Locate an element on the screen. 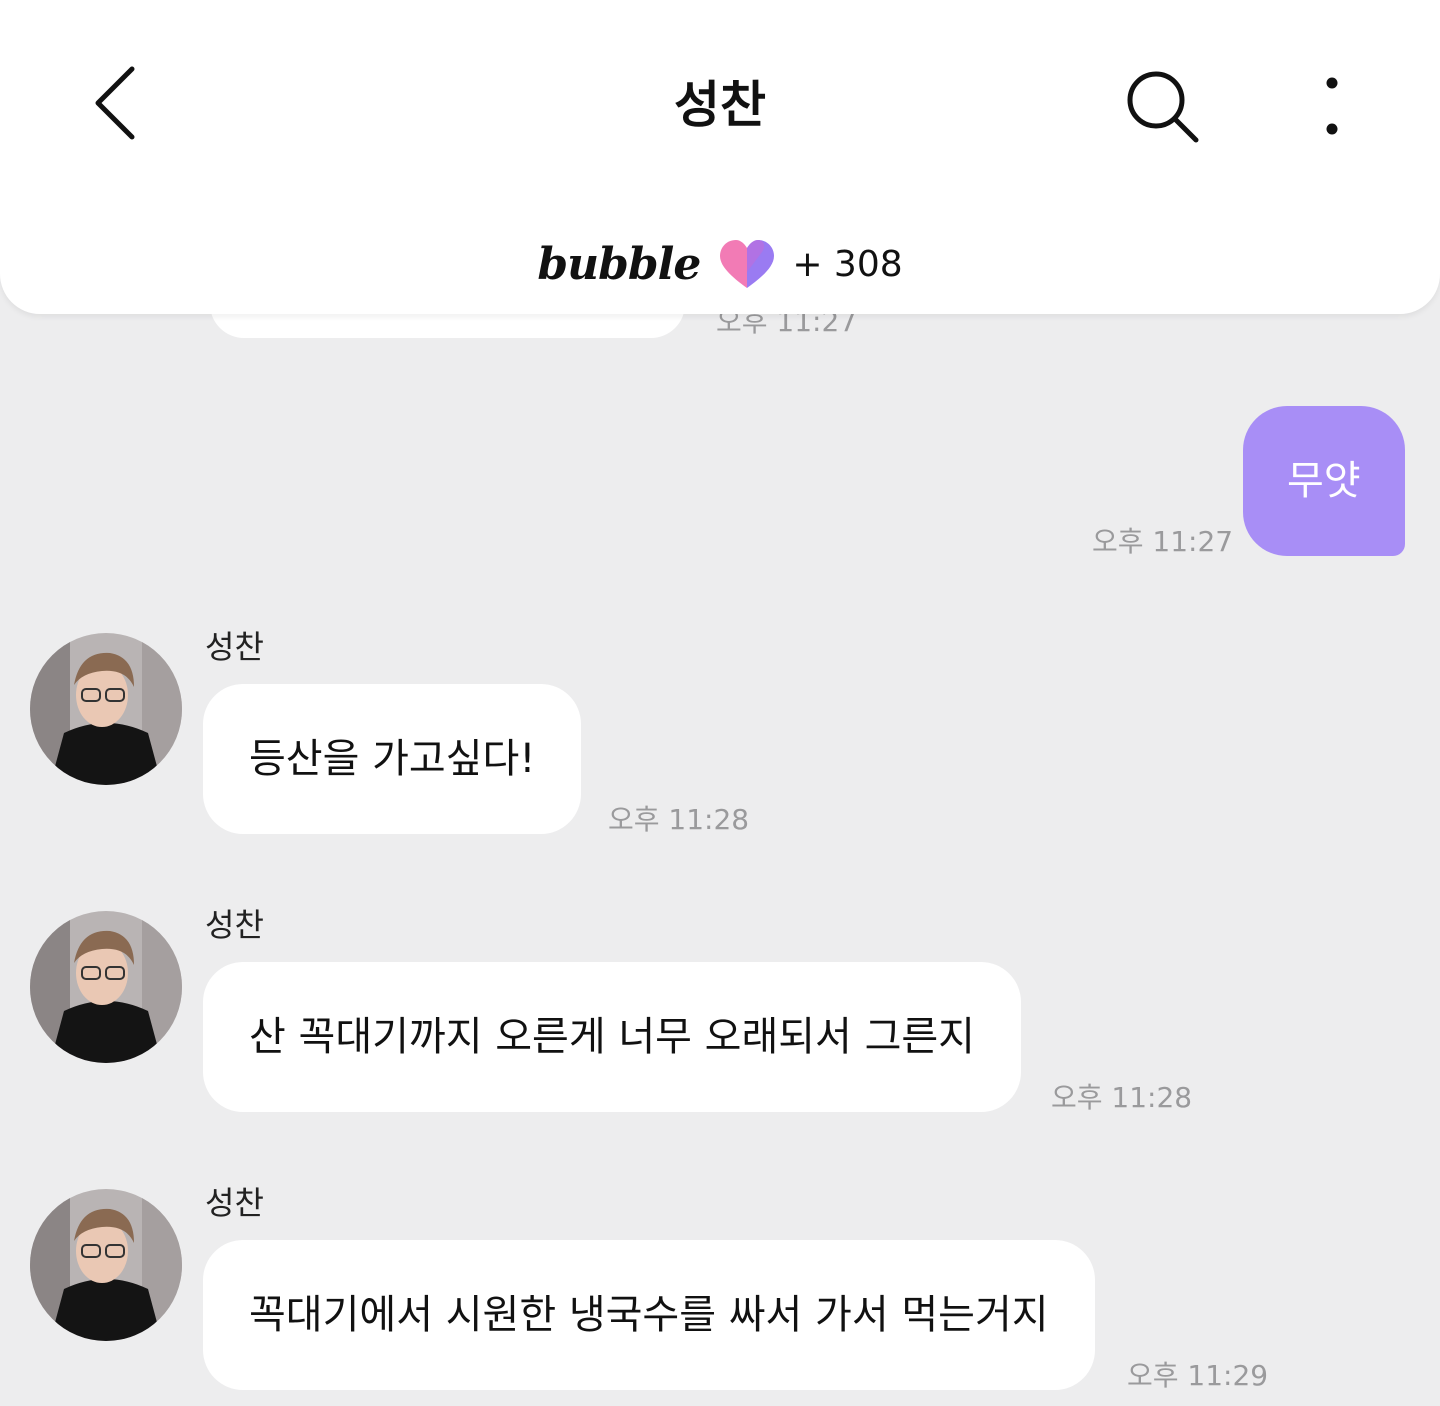  more-vertical-icon is located at coordinates (1332, 108).